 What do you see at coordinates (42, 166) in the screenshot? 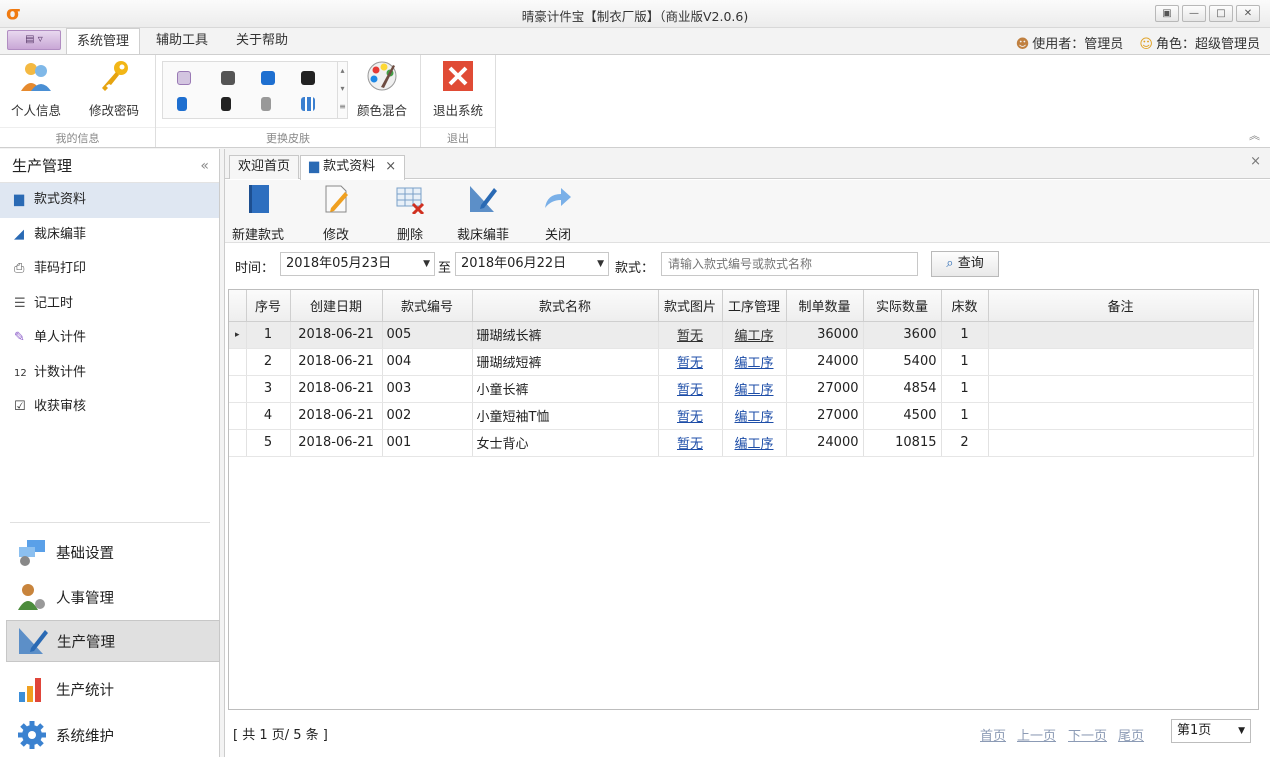
I see `nav-header-title: 生产管理` at bounding box center [42, 166].